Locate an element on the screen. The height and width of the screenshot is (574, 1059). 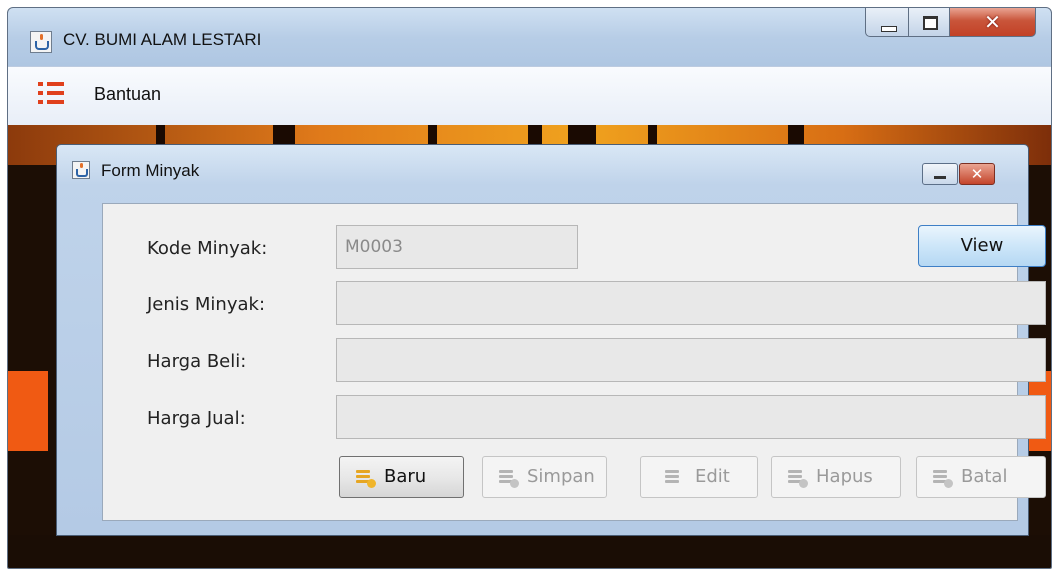
list-menu-icon is located at coordinates (51, 93).